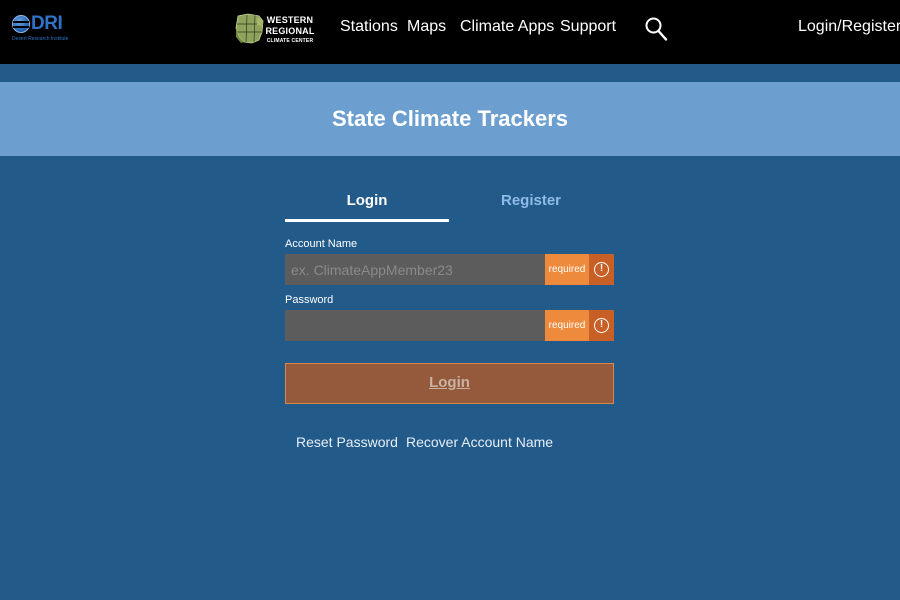 Image resolution: width=900 pixels, height=600 pixels. Describe the element at coordinates (507, 27) in the screenshot. I see `nav-link-climate-apps: Climate Apps` at that location.